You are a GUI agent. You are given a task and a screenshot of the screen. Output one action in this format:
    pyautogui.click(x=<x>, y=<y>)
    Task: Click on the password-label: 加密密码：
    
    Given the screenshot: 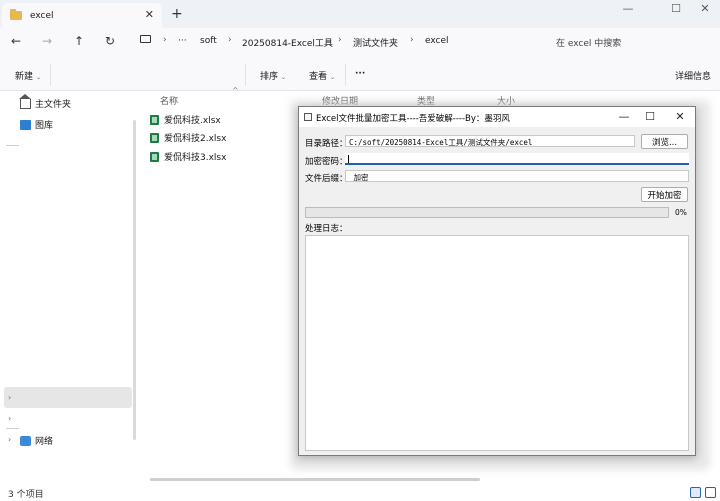 What is the action you would take?
    pyautogui.click(x=326, y=162)
    